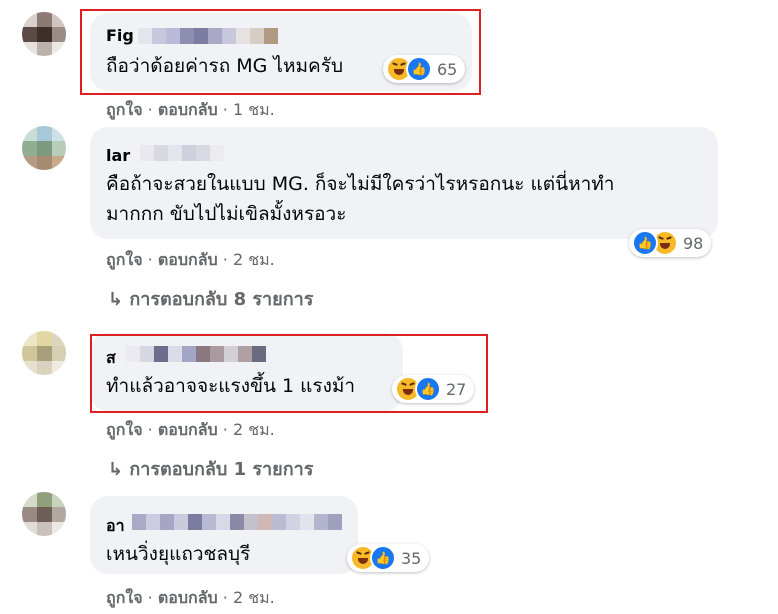  I want to click on comment-text: เหนวิ่งยุแถวชลบุรี, so click(178, 554).